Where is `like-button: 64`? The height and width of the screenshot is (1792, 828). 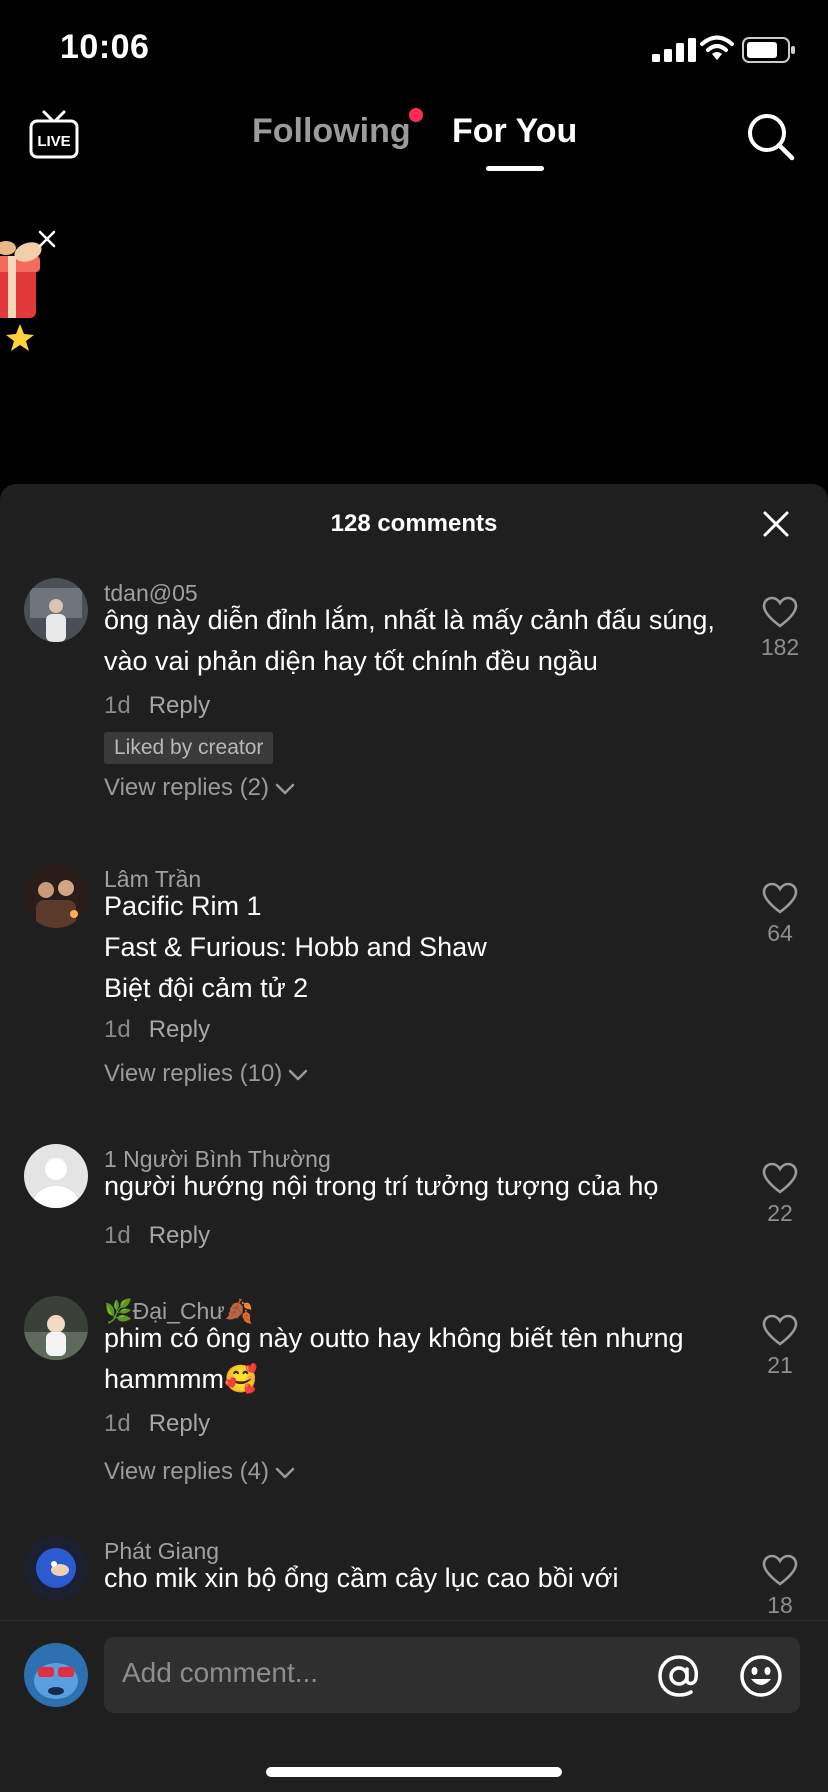 like-button: 64 is located at coordinates (780, 914).